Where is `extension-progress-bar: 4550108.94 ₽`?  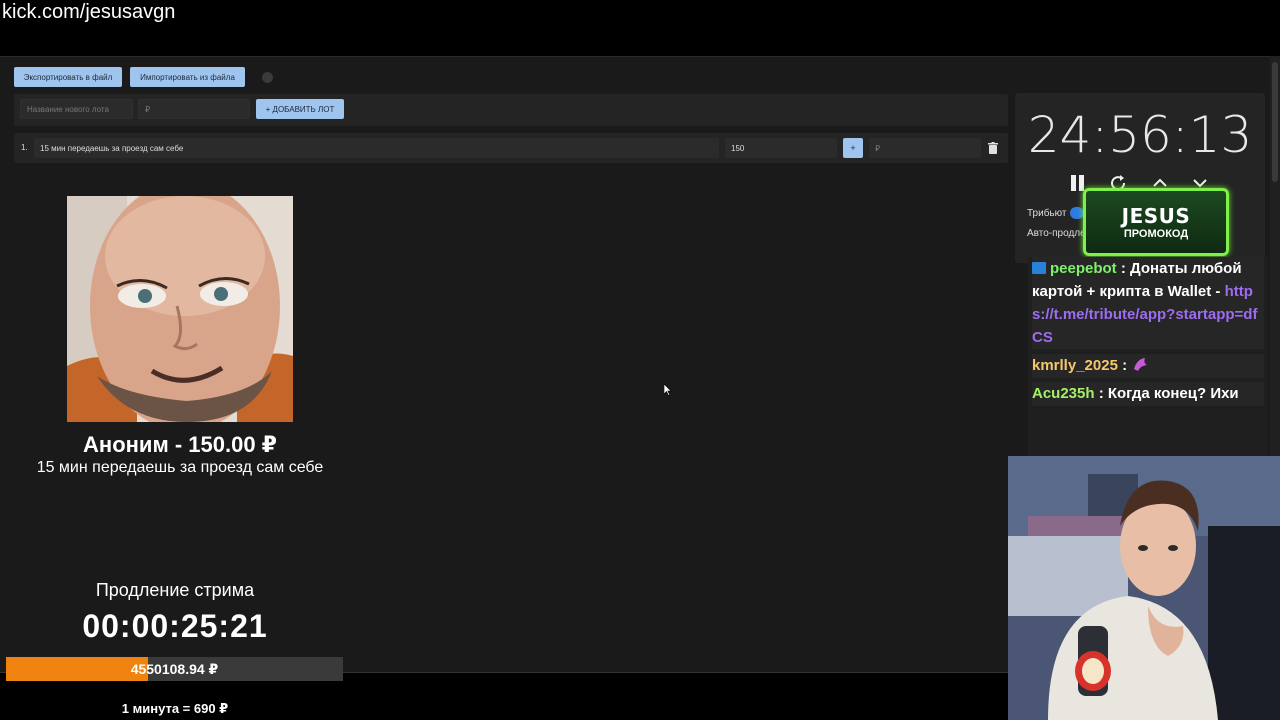
extension-progress-bar: 4550108.94 ₽ is located at coordinates (174, 669).